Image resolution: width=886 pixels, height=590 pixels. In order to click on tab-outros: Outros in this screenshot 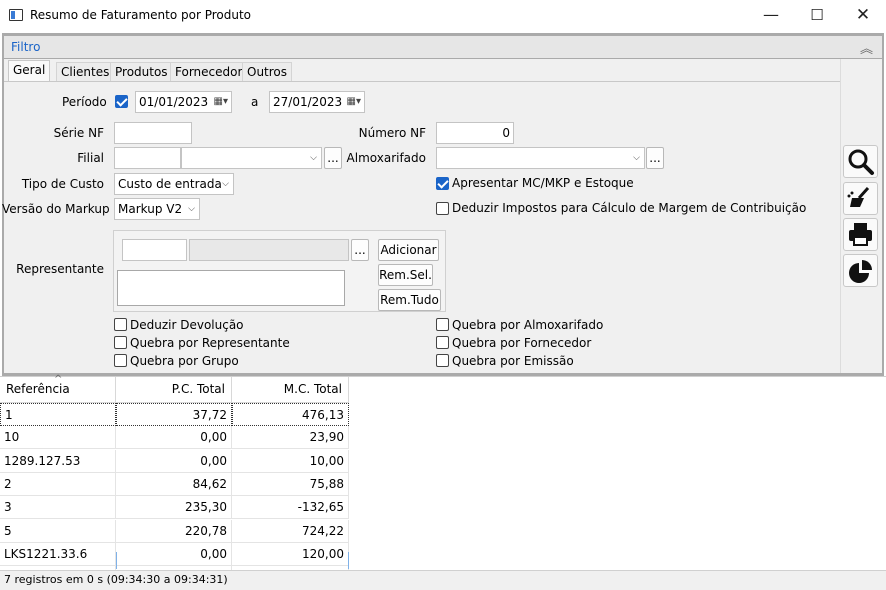, I will do `click(267, 72)`.